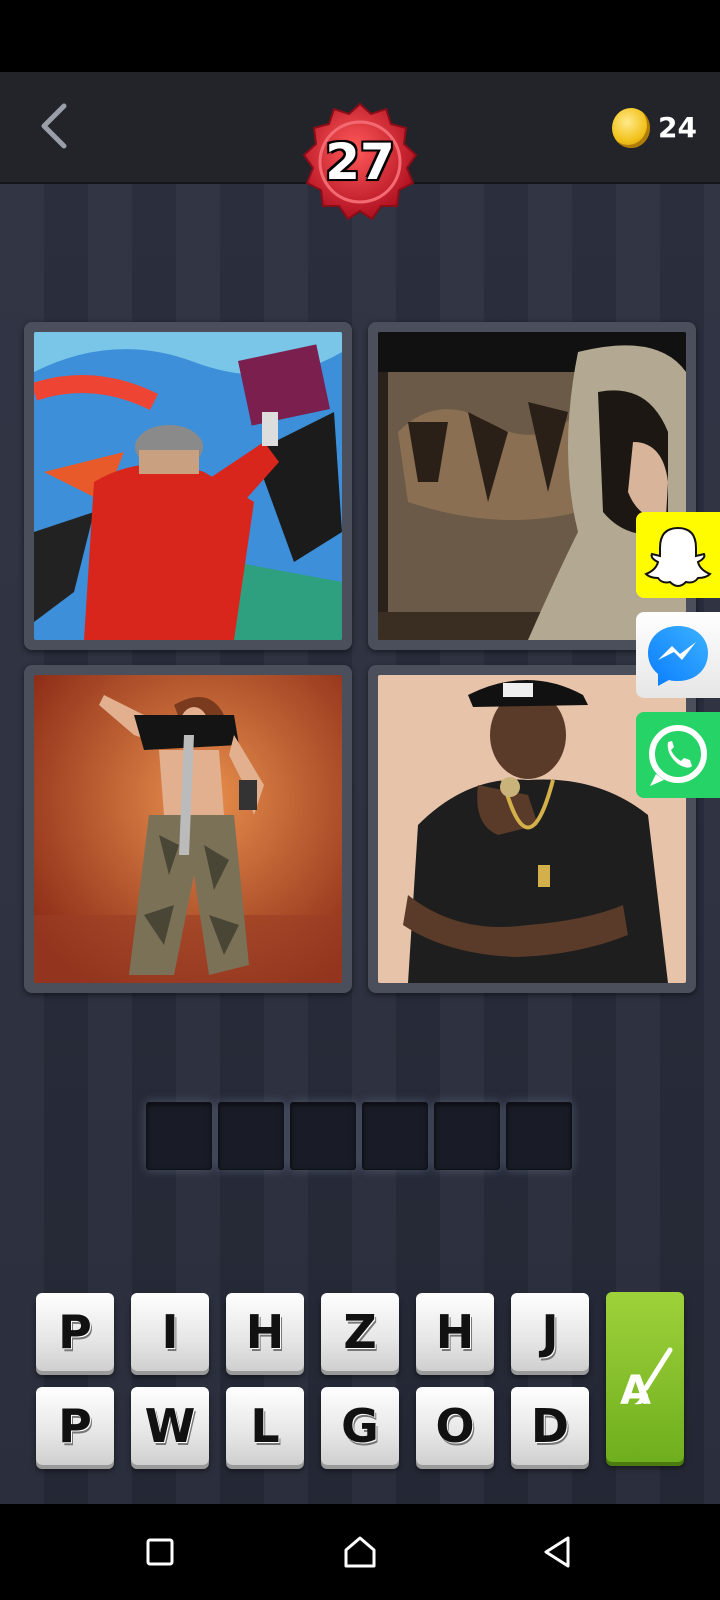 Image resolution: width=720 pixels, height=1600 pixels. I want to click on letter-key: D, so click(550, 1426).